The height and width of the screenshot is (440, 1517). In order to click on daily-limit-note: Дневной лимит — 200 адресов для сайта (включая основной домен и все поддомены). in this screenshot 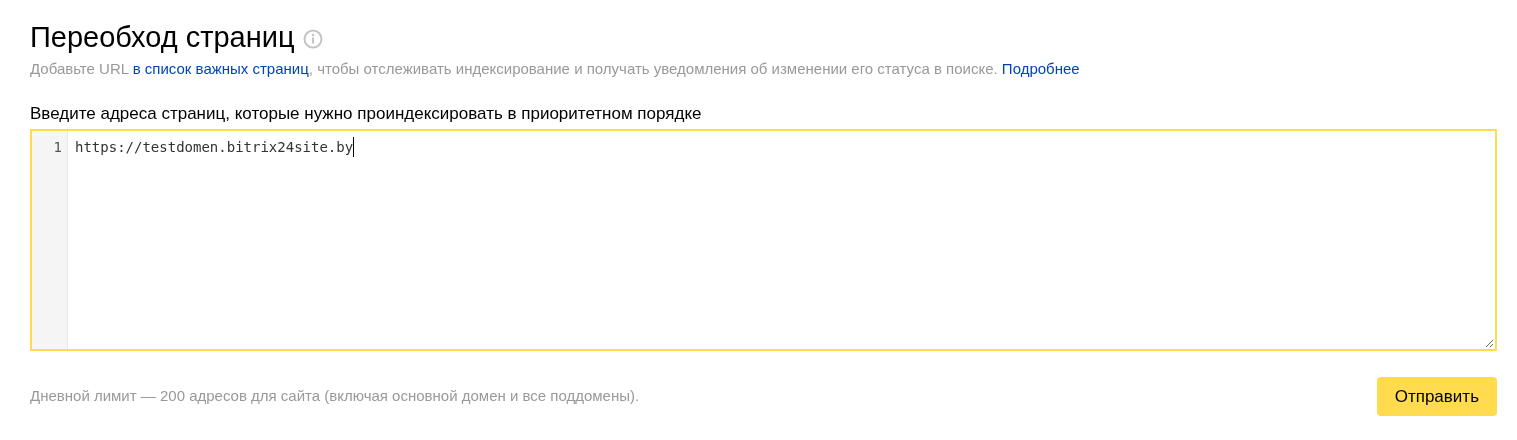, I will do `click(335, 396)`.